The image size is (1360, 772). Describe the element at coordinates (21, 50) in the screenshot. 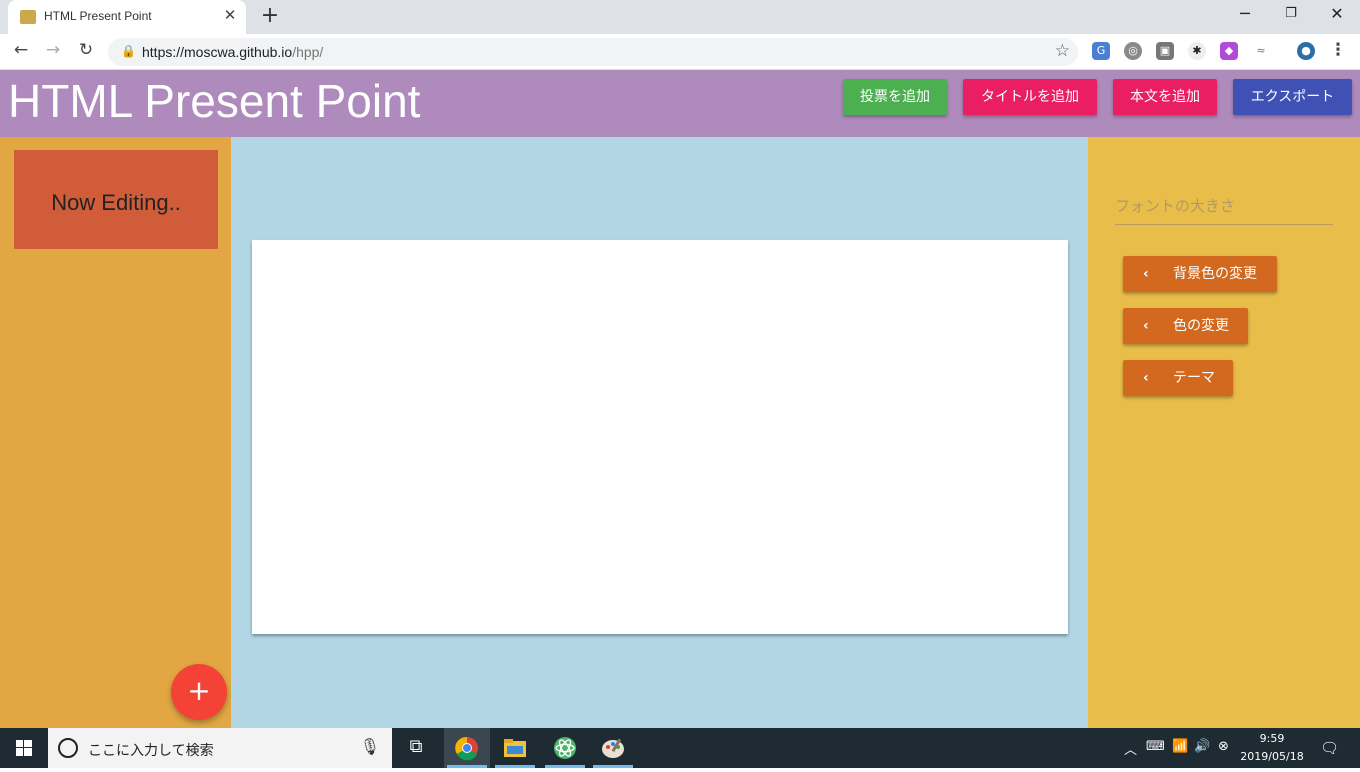

I see `back-icon: ←` at that location.